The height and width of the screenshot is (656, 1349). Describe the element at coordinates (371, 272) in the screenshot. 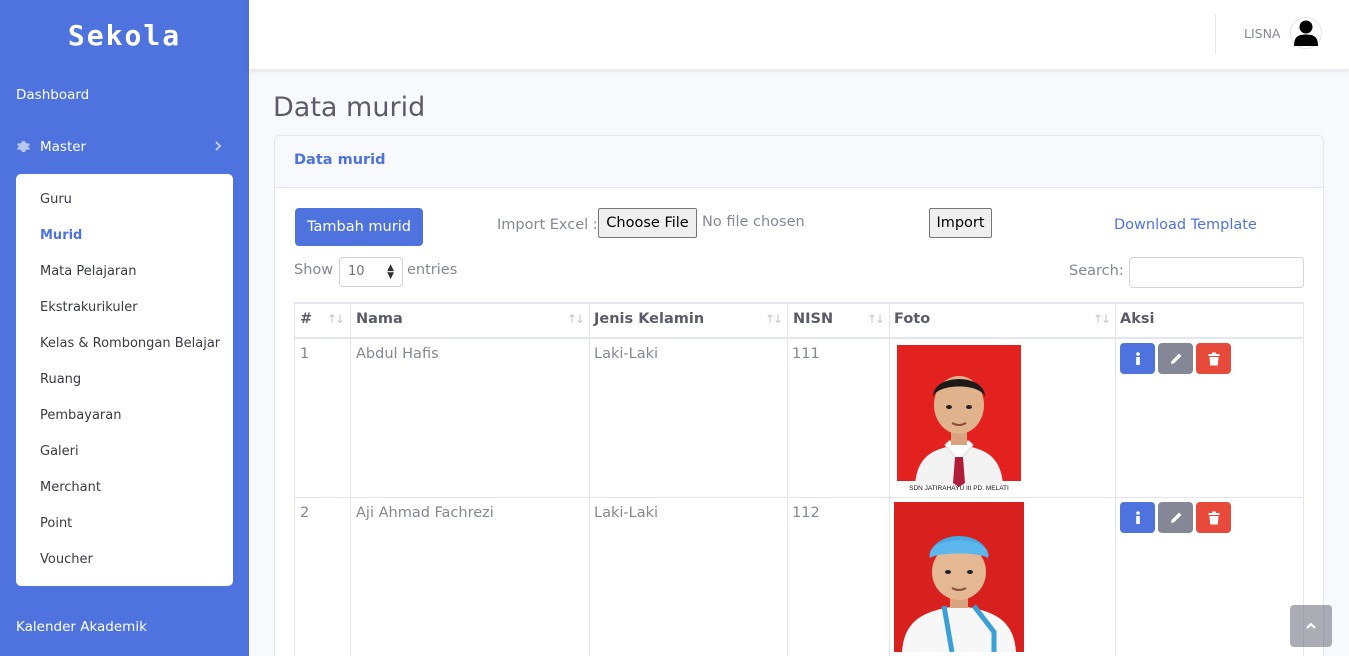

I see `entries-select: 10 ▲ ▼` at that location.